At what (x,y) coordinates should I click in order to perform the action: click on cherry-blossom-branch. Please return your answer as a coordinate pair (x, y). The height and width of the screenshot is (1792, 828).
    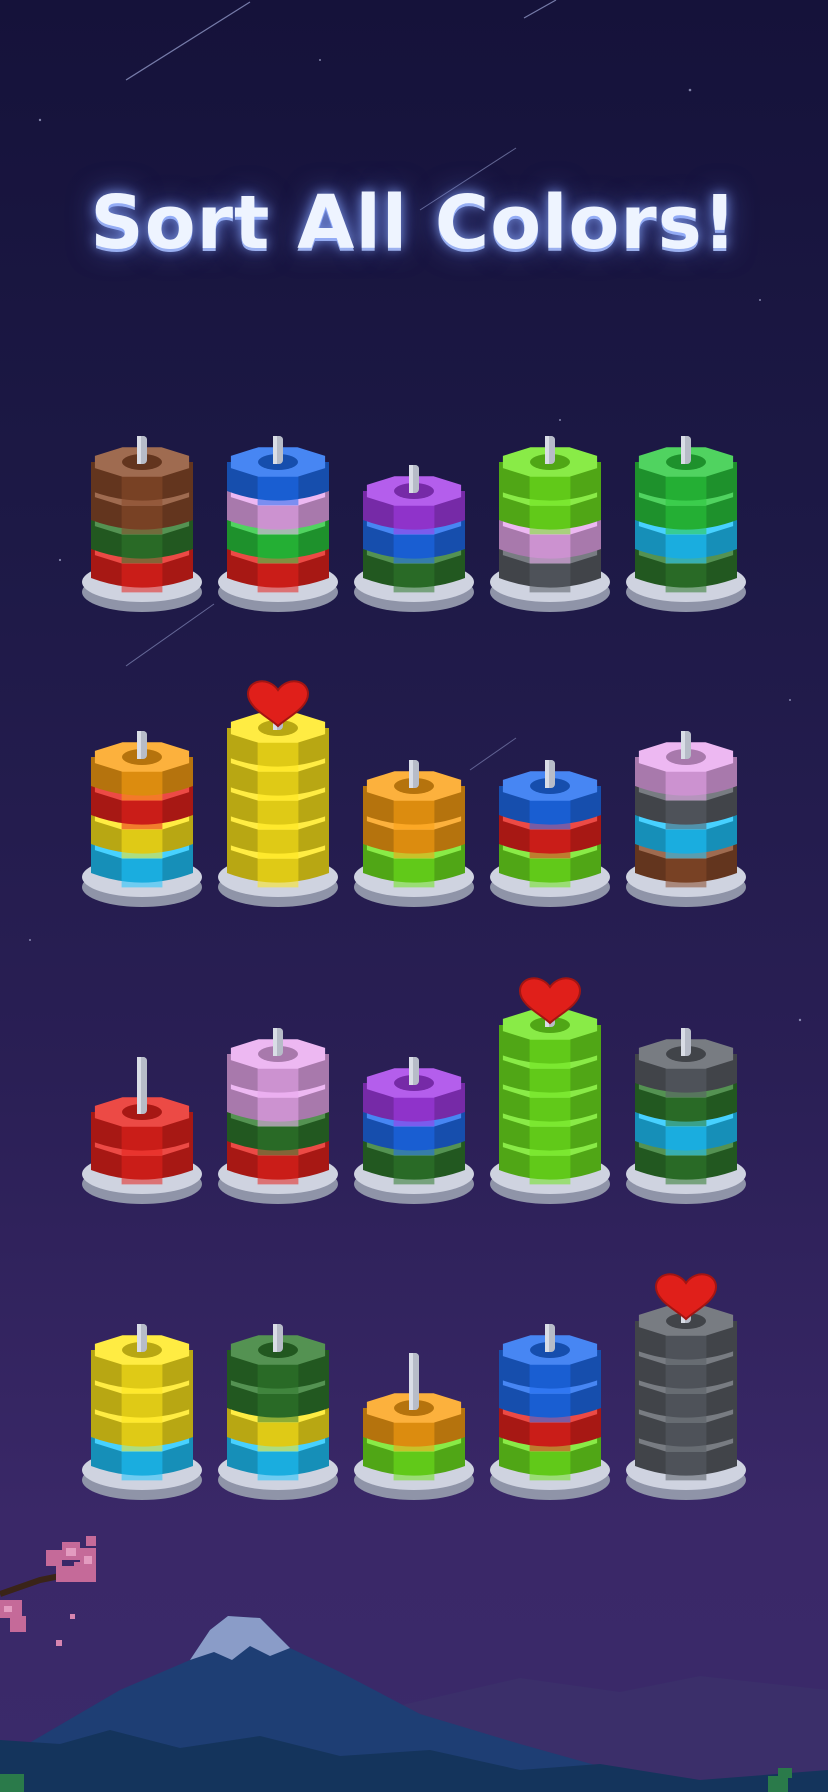
    Looking at the image, I should click on (48, 1591).